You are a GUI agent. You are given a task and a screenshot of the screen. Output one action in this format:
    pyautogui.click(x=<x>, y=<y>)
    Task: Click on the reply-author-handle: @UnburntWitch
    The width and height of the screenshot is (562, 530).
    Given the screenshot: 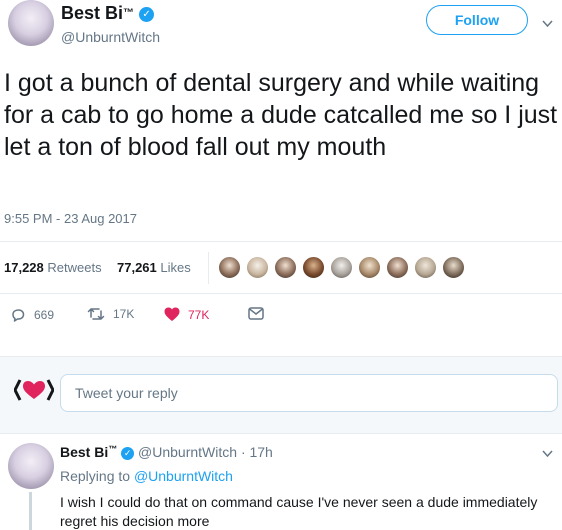 What is the action you would take?
    pyautogui.click(x=187, y=452)
    